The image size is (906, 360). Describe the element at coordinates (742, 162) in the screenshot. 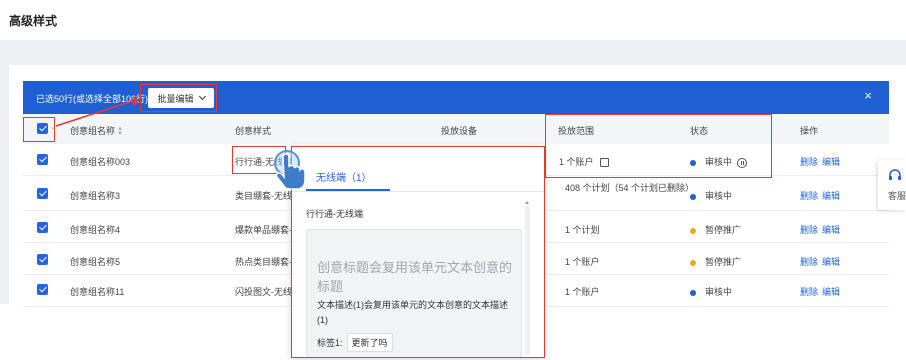

I see `pause-icon` at that location.